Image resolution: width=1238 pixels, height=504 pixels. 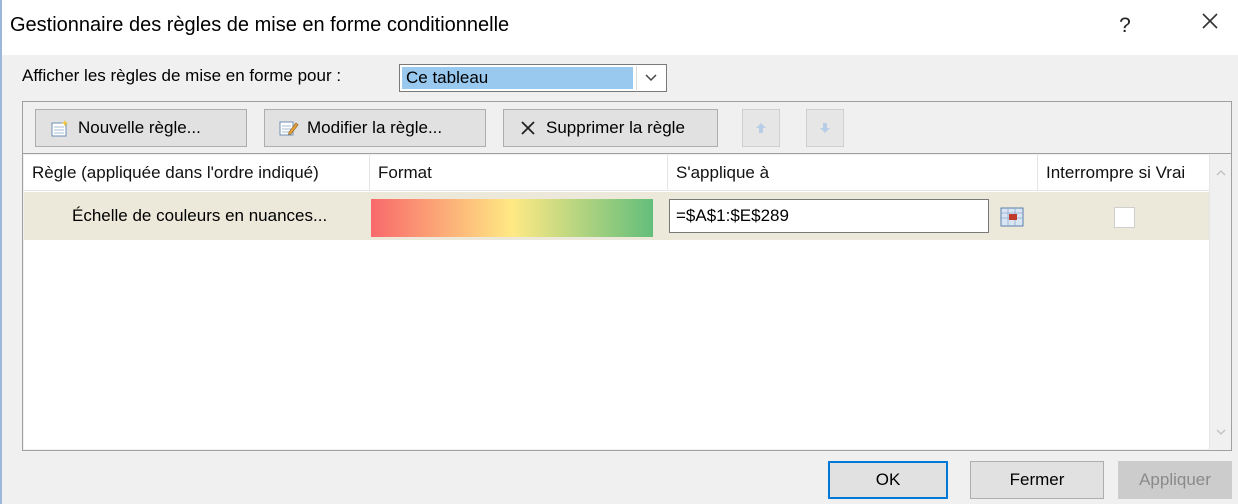 I want to click on apply-button: Appliquer, so click(x=1175, y=480).